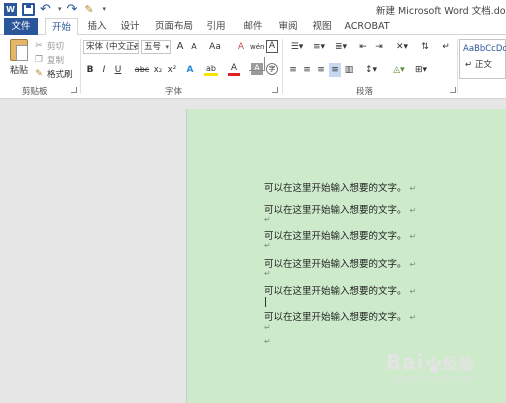  What do you see at coordinates (56, 61) in the screenshot?
I see `copy-label: 复制` at bounding box center [56, 61].